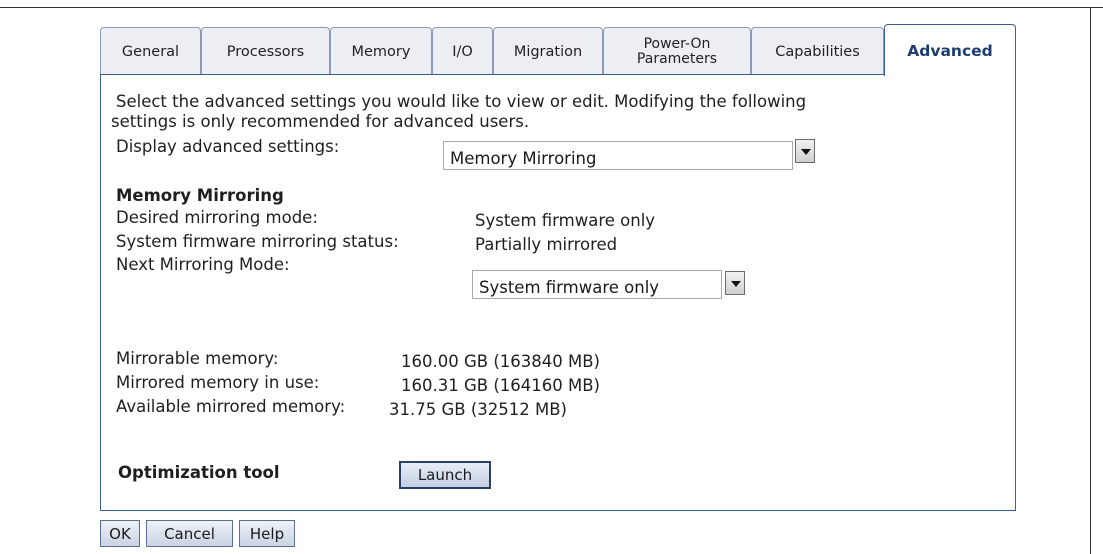  I want to click on tab-processors: Processors, so click(265, 51).